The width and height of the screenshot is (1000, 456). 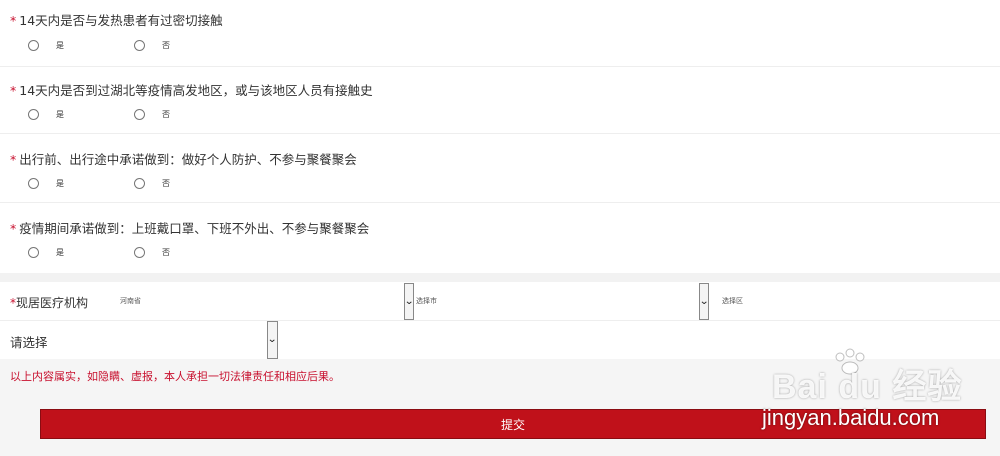 I want to click on city-select-toggle: ⌄, so click(x=704, y=301).